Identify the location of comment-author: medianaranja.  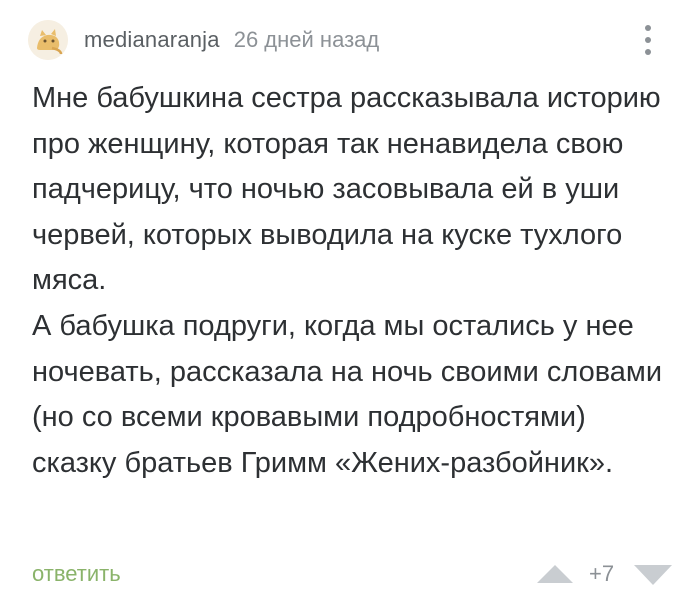
(152, 40).